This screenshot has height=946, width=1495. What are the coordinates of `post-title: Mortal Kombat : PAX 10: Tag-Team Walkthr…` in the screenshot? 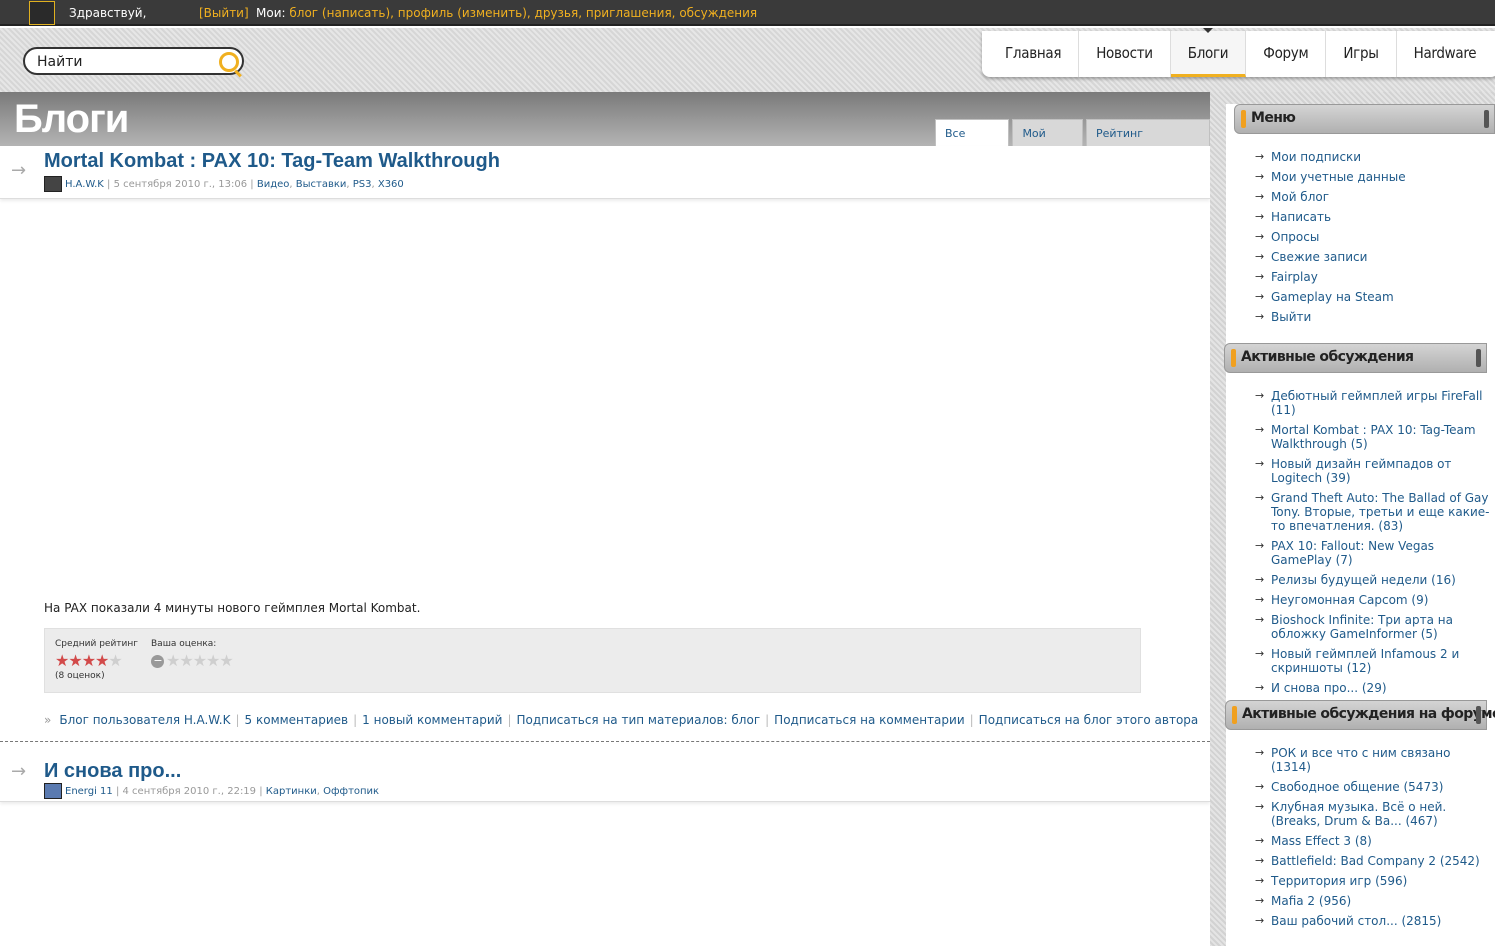 It's located at (272, 161).